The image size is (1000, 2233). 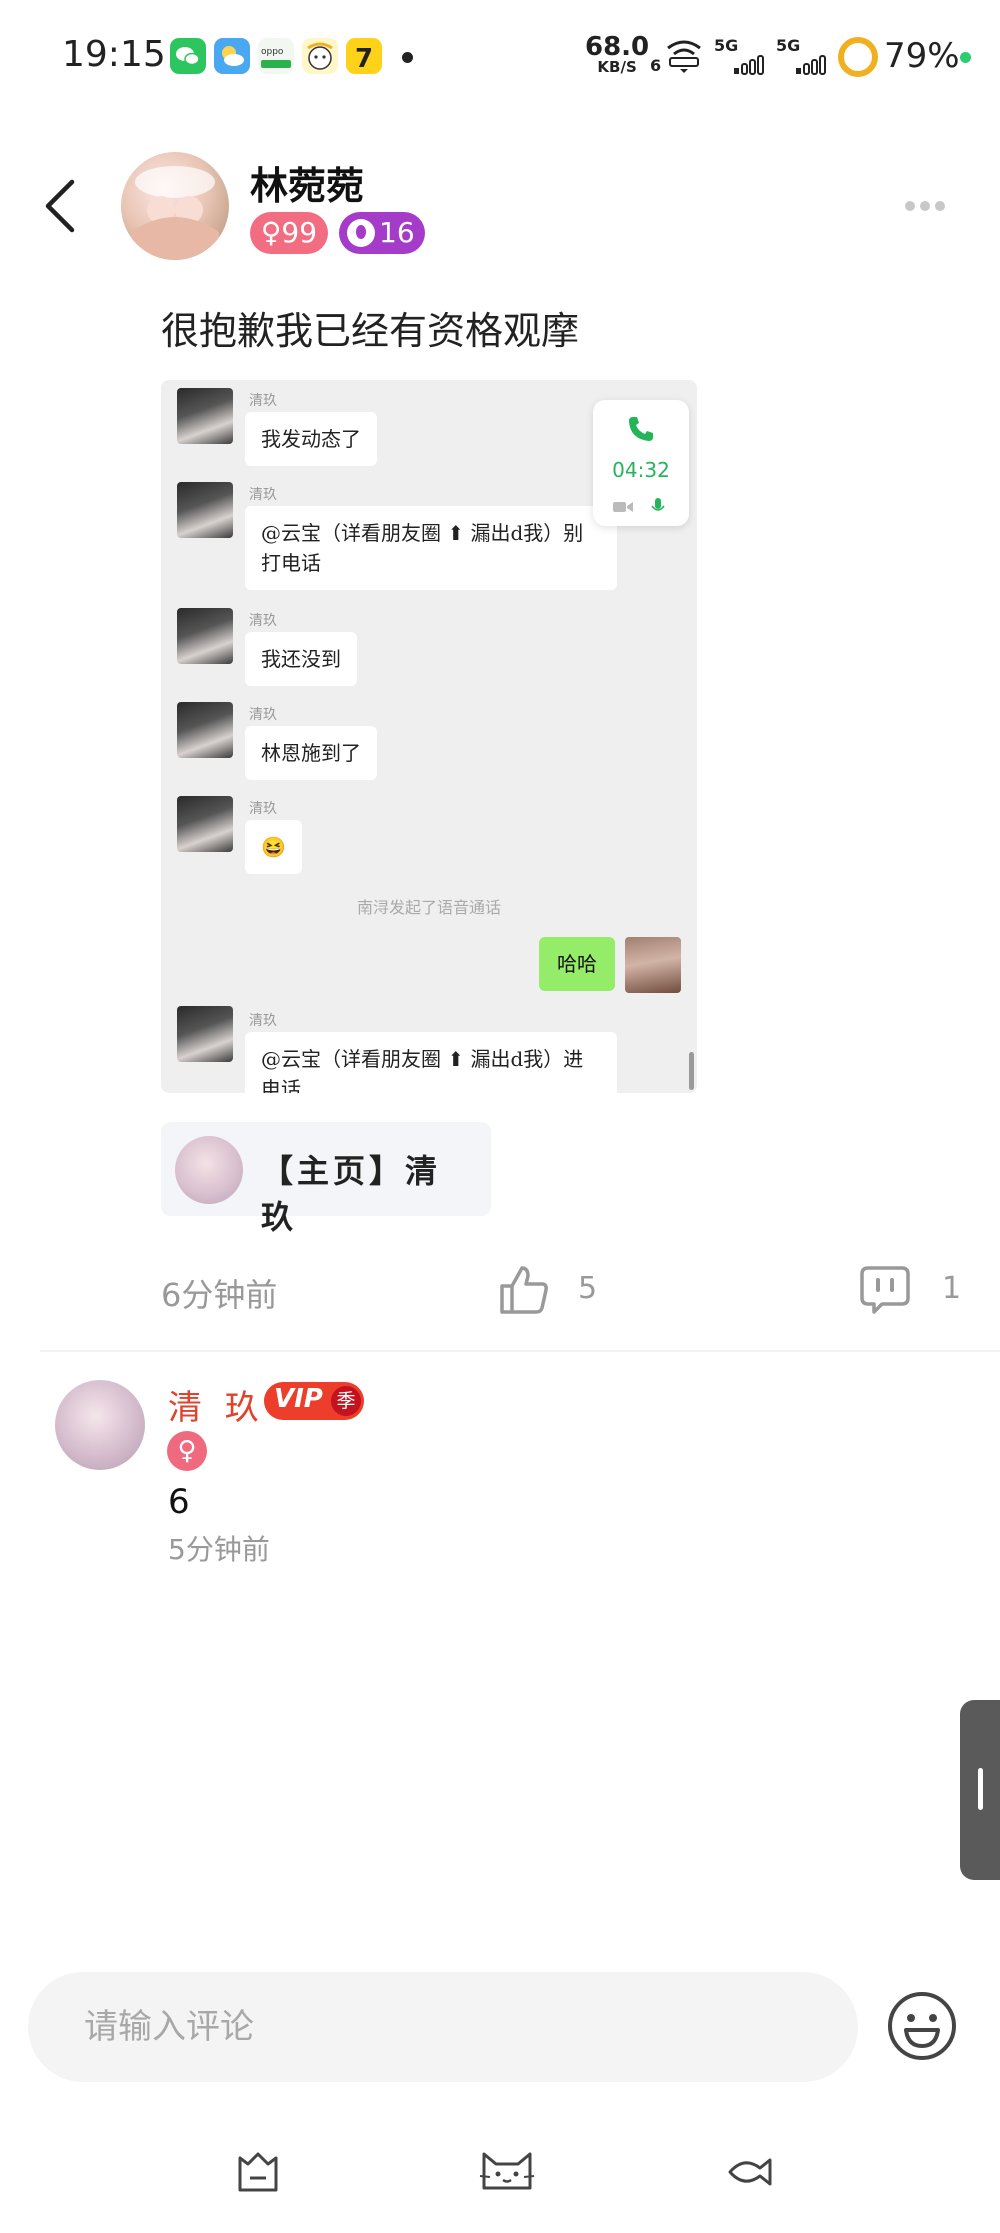 I want to click on wechat-icon, so click(x=188, y=56).